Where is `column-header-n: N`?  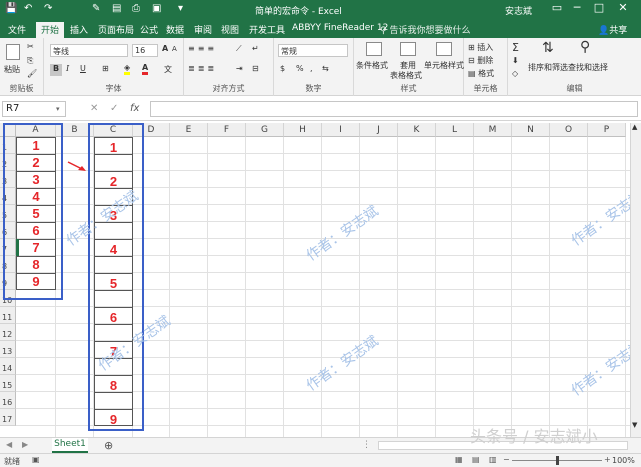
column-header-n: N is located at coordinates (531, 130).